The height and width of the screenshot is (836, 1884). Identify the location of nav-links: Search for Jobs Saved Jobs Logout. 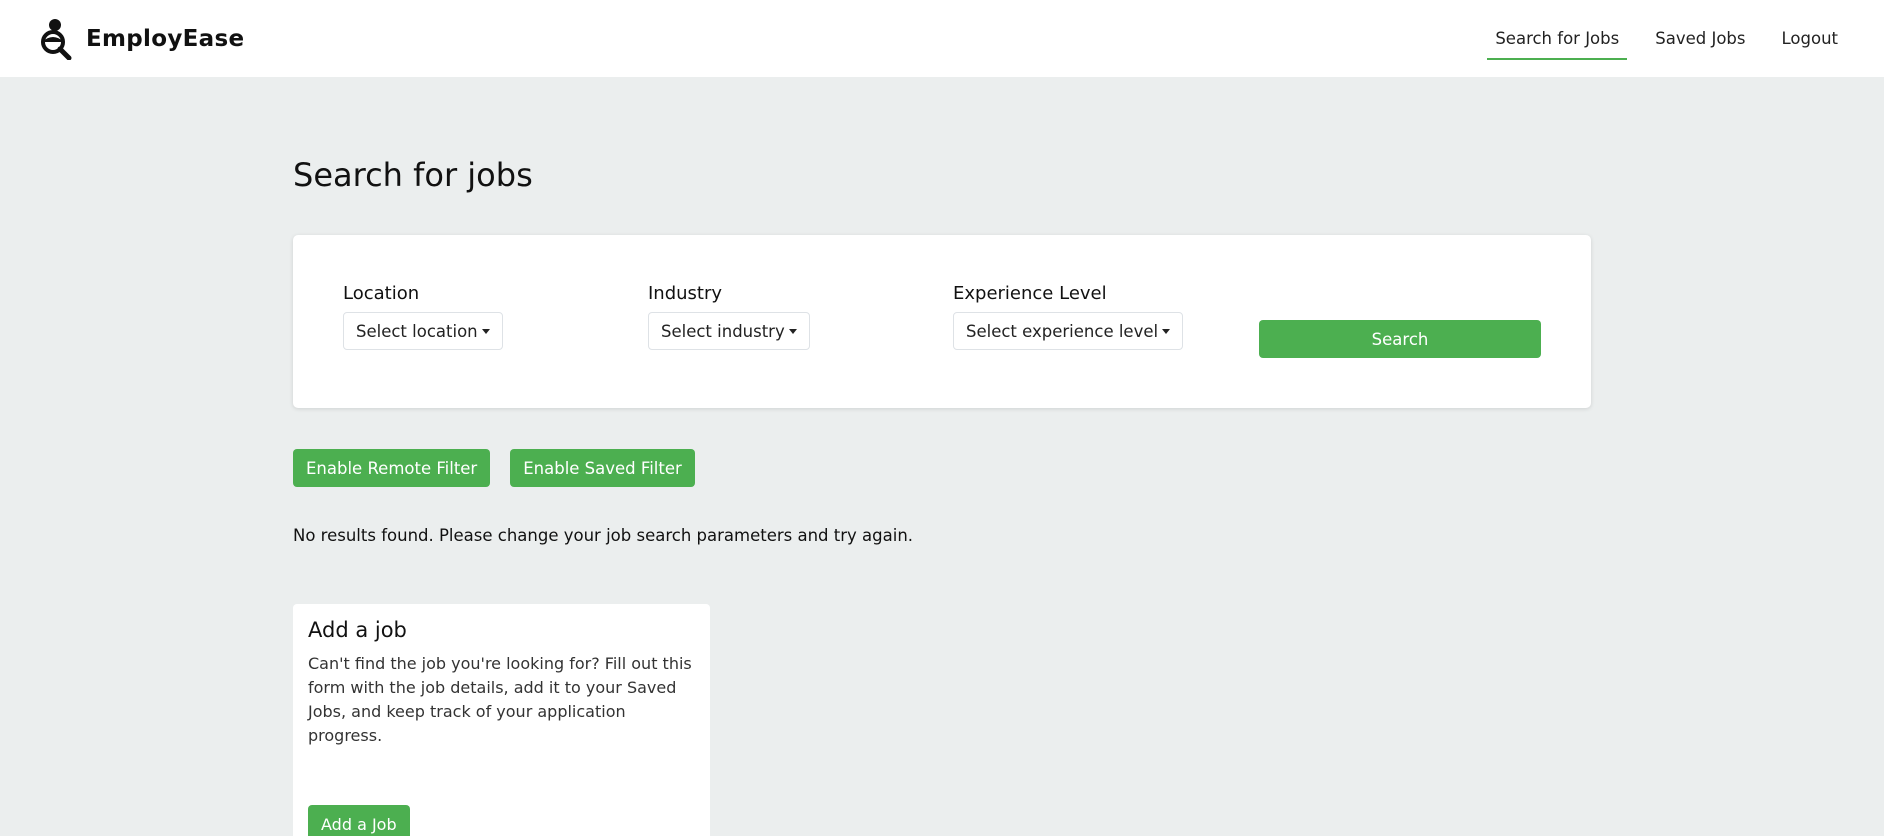
(1656, 38).